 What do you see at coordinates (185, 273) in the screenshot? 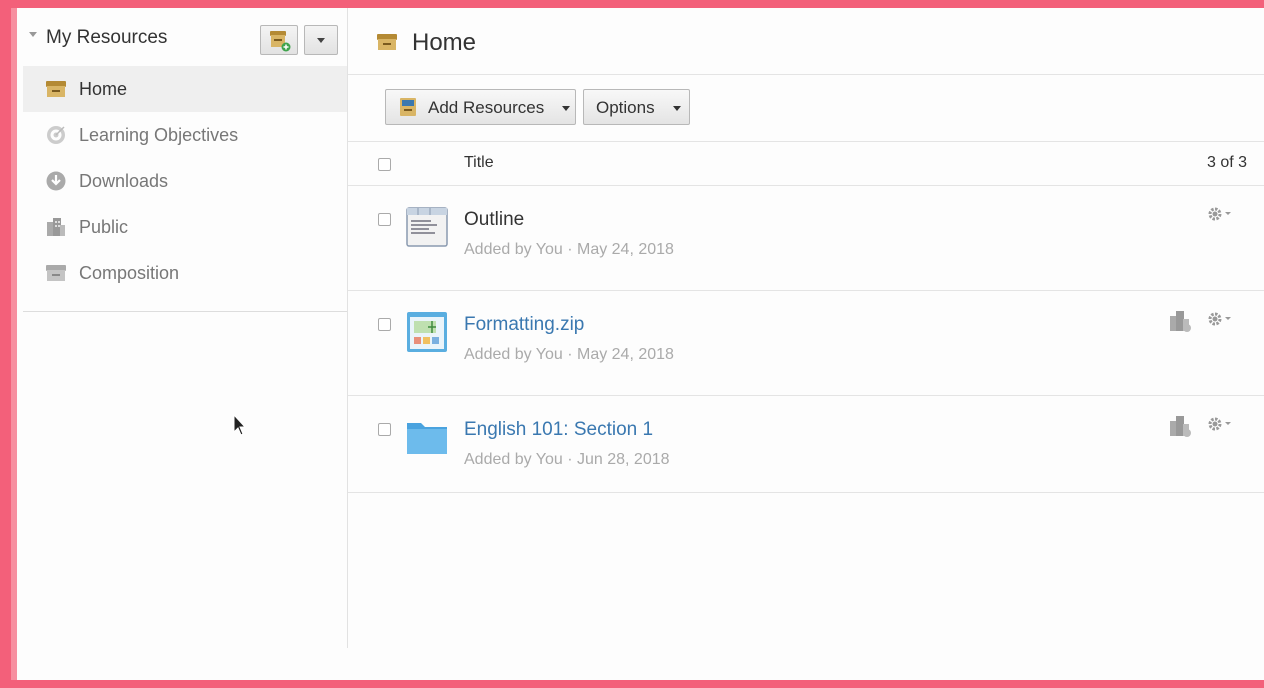
I see `sidebar-item-composition: Composition` at bounding box center [185, 273].